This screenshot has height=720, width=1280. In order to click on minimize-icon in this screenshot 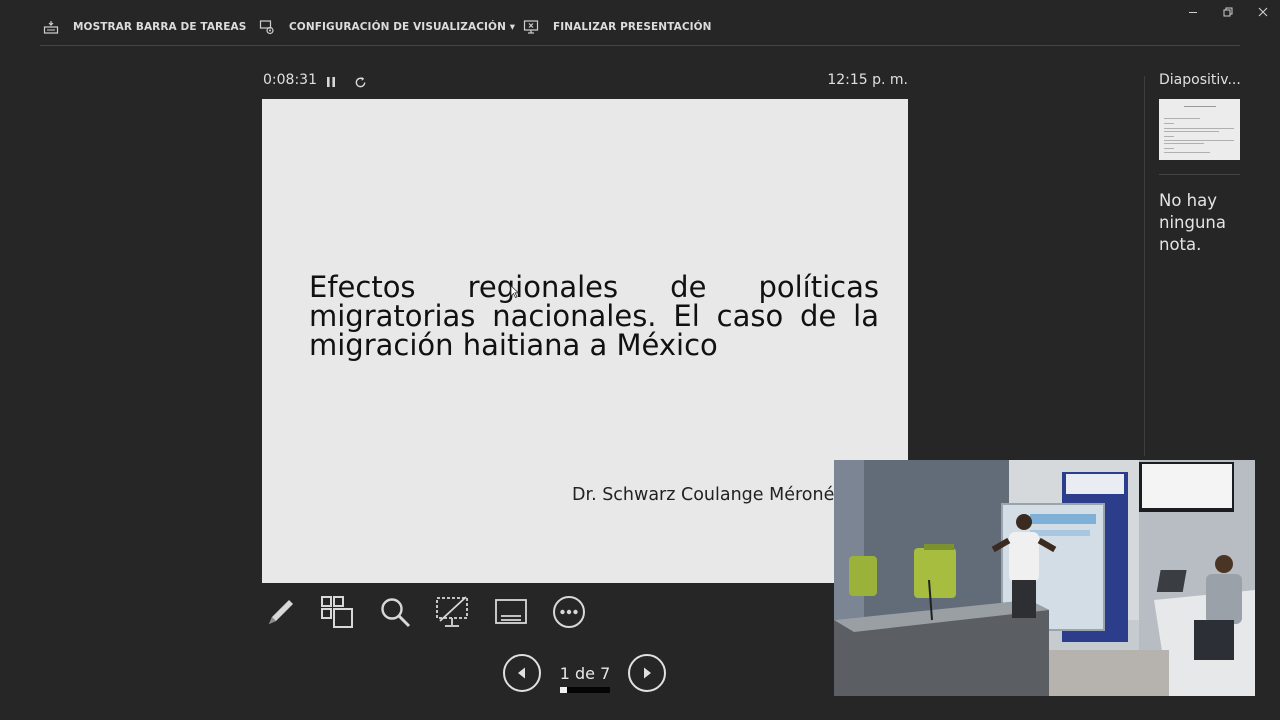, I will do `click(1193, 12)`.